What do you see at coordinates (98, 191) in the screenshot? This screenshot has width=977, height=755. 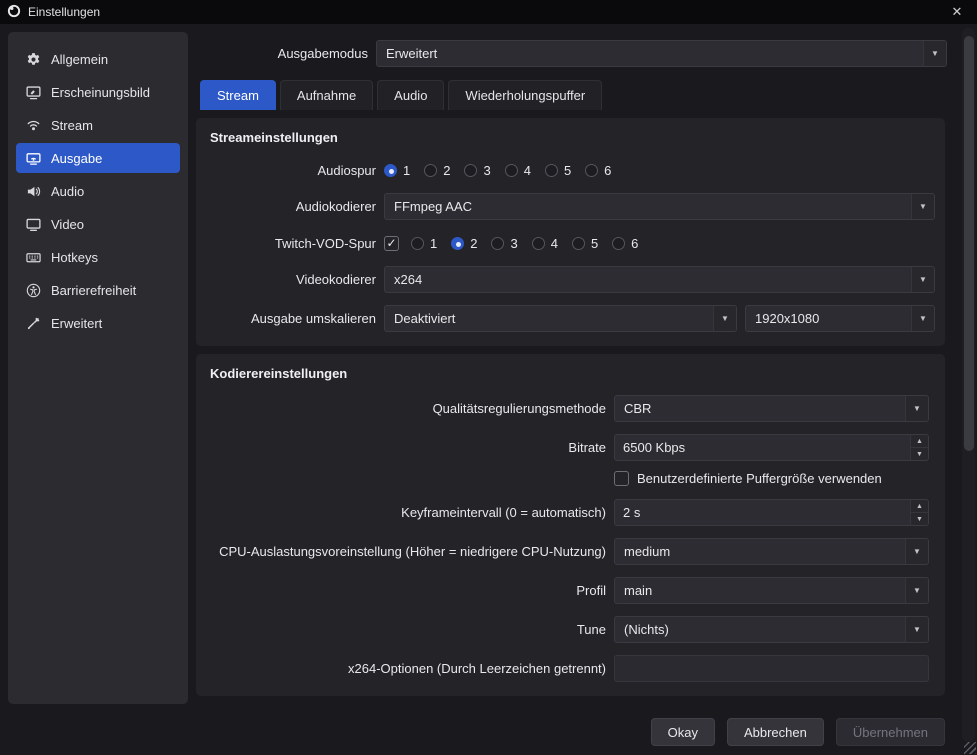 I see `sidebar-item-audio: Audio` at bounding box center [98, 191].